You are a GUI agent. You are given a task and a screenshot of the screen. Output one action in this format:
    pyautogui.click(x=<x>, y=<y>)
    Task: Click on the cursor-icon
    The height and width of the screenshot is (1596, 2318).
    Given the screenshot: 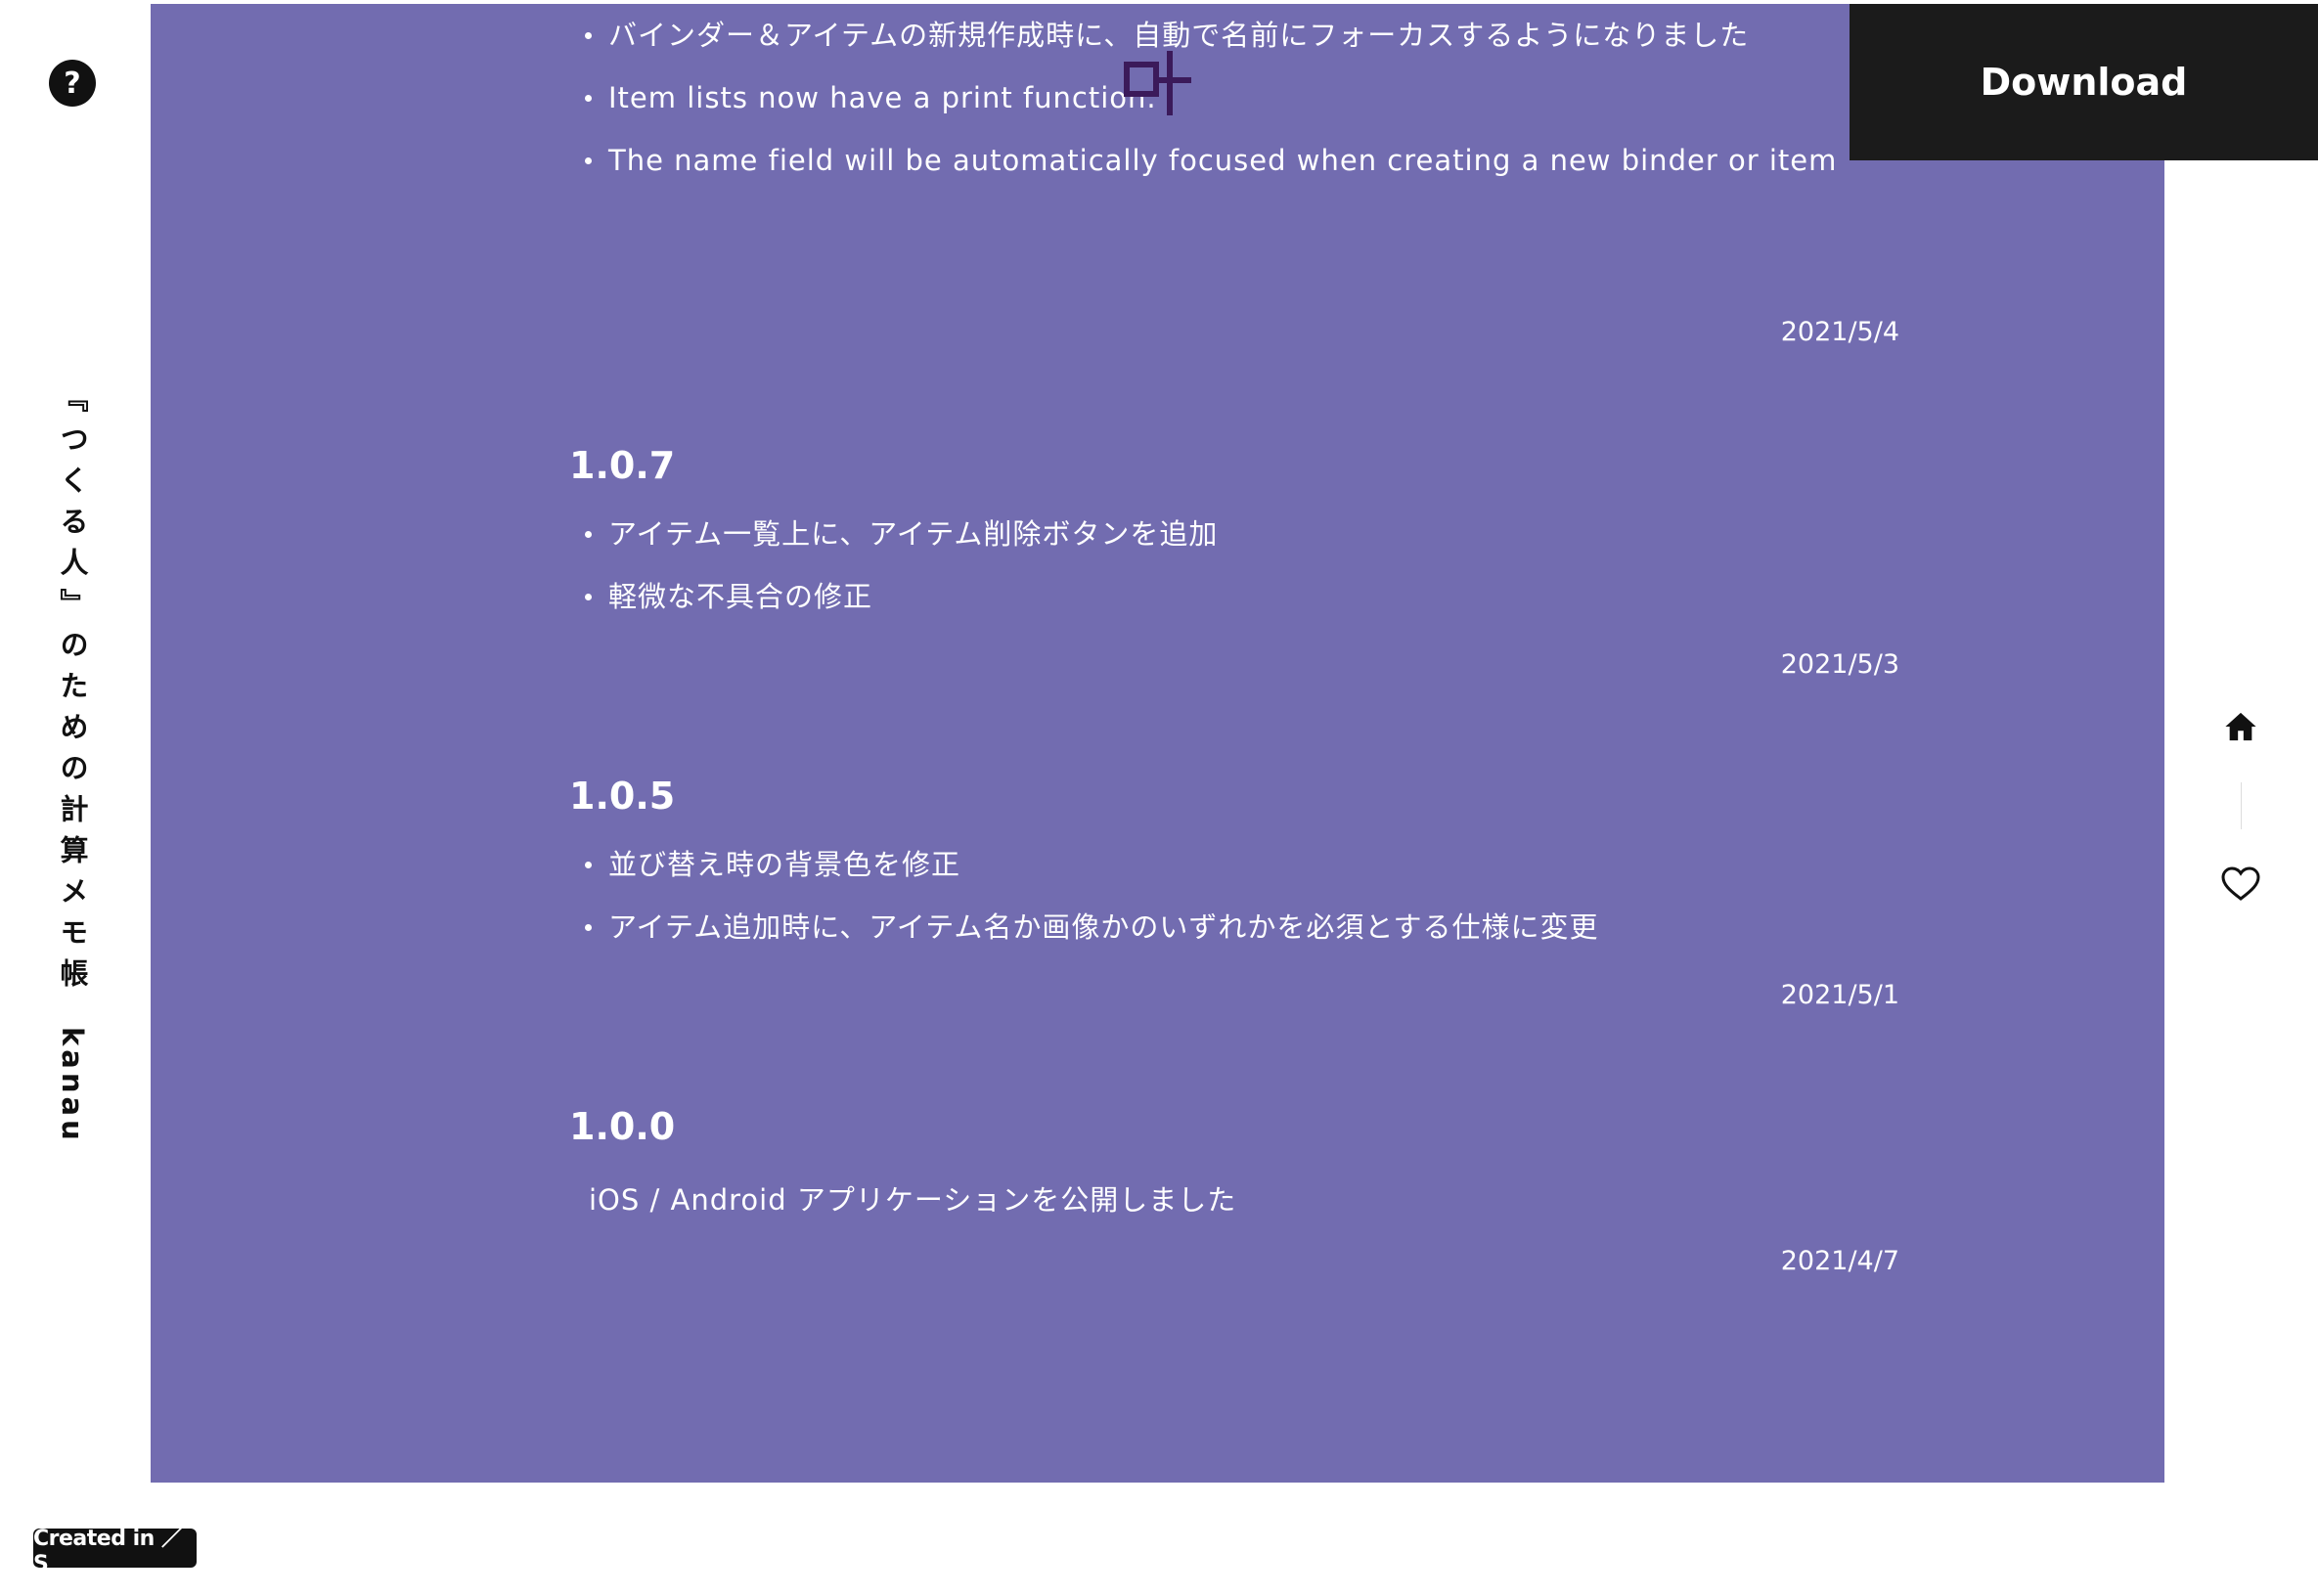 What is the action you would take?
    pyautogui.click(x=1157, y=83)
    